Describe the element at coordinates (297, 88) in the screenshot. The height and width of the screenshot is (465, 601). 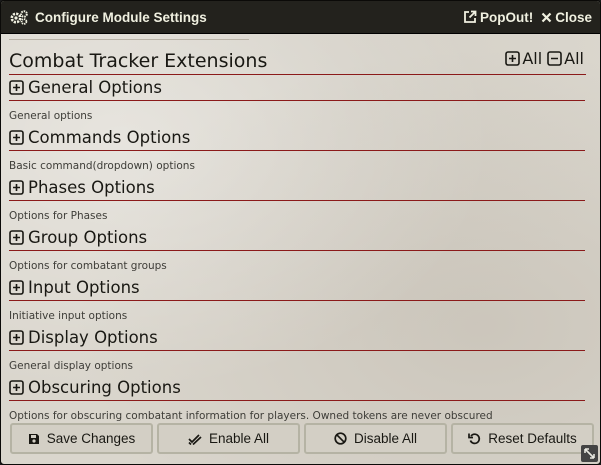
I see `section-header-general: General Options` at that location.